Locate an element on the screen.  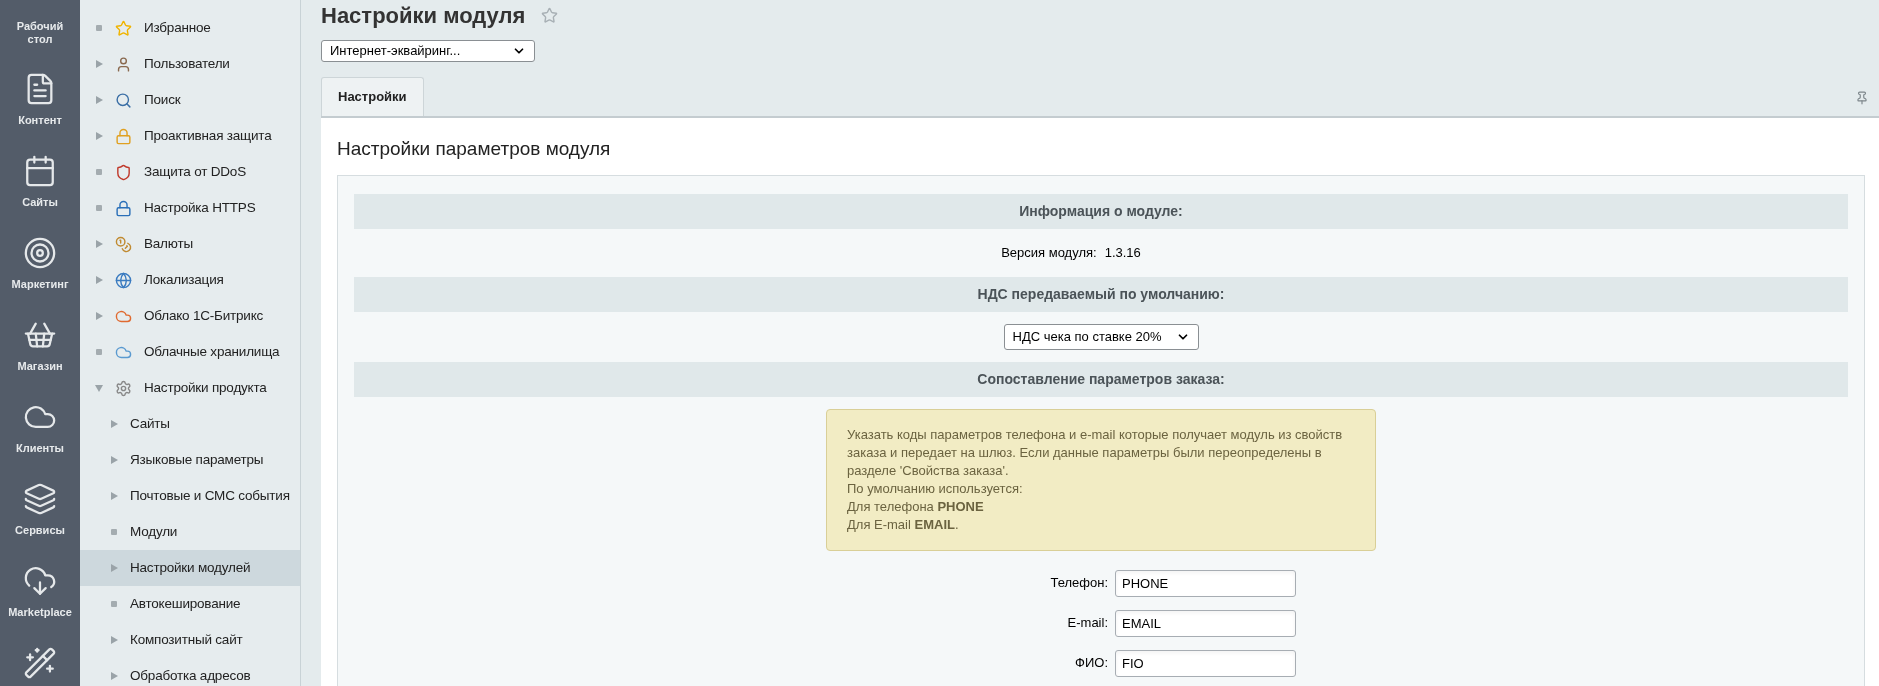
target-icon is located at coordinates (40, 253).